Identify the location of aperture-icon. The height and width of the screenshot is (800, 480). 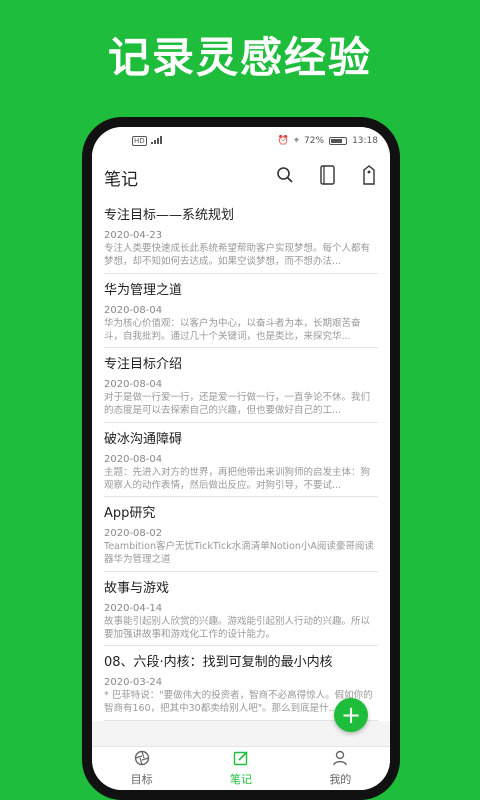
(142, 759).